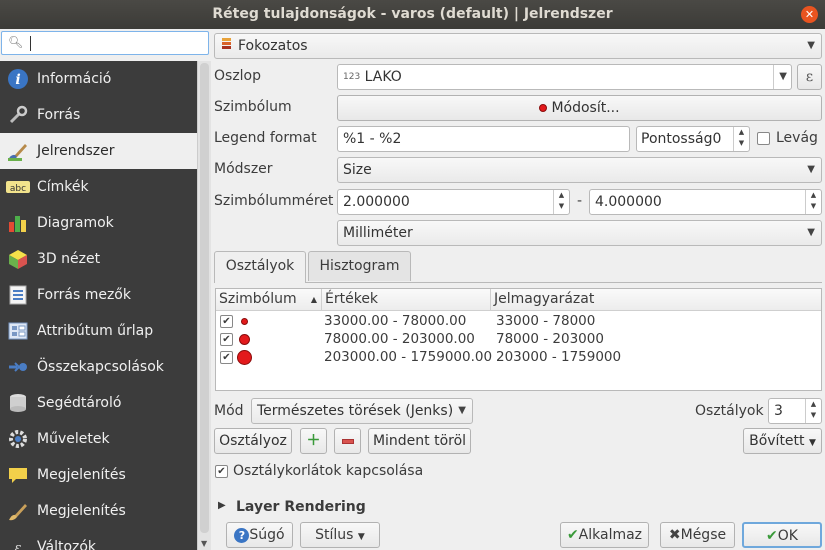 The height and width of the screenshot is (550, 825). Describe the element at coordinates (313, 299) in the screenshot. I see `sort-ascending-icon: ▲` at that location.